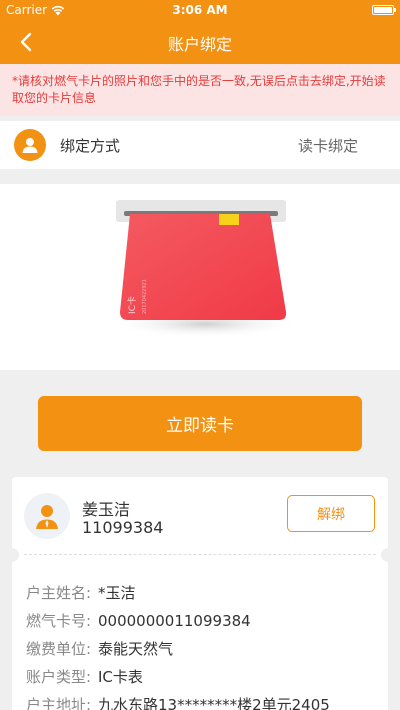 This screenshot has height=710, width=400. I want to click on info-key: 户主姓名:, so click(59, 593).